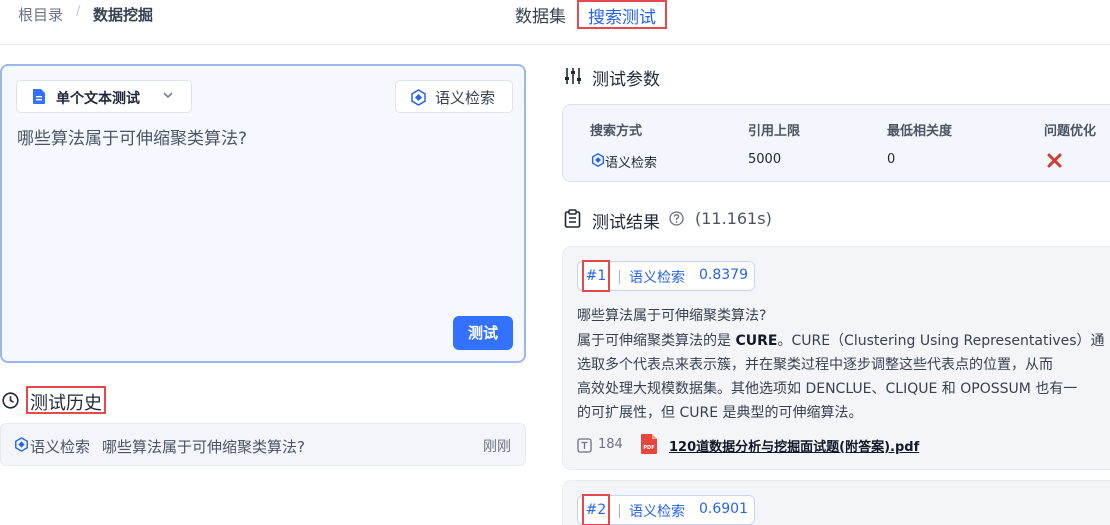 The width and height of the screenshot is (1110, 525). What do you see at coordinates (497, 447) in the screenshot?
I see `history-item-time: 刚刚` at bounding box center [497, 447].